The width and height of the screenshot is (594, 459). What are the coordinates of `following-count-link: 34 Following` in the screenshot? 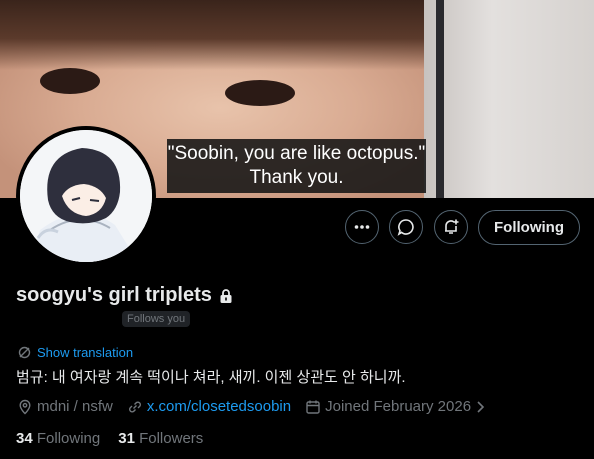 It's located at (58, 438).